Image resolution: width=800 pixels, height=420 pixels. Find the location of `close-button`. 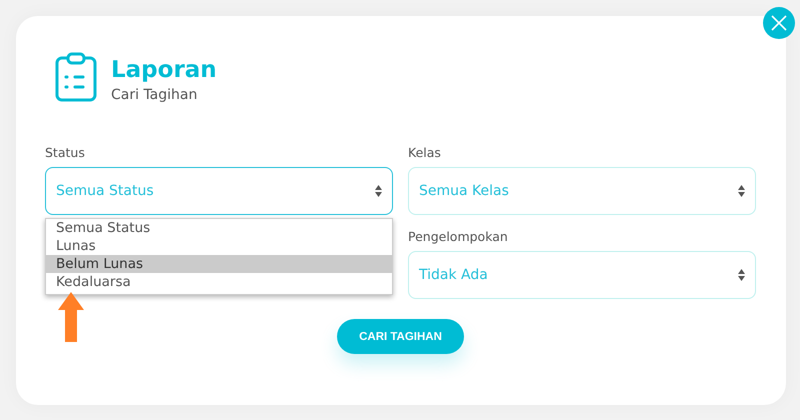

close-button is located at coordinates (779, 23).